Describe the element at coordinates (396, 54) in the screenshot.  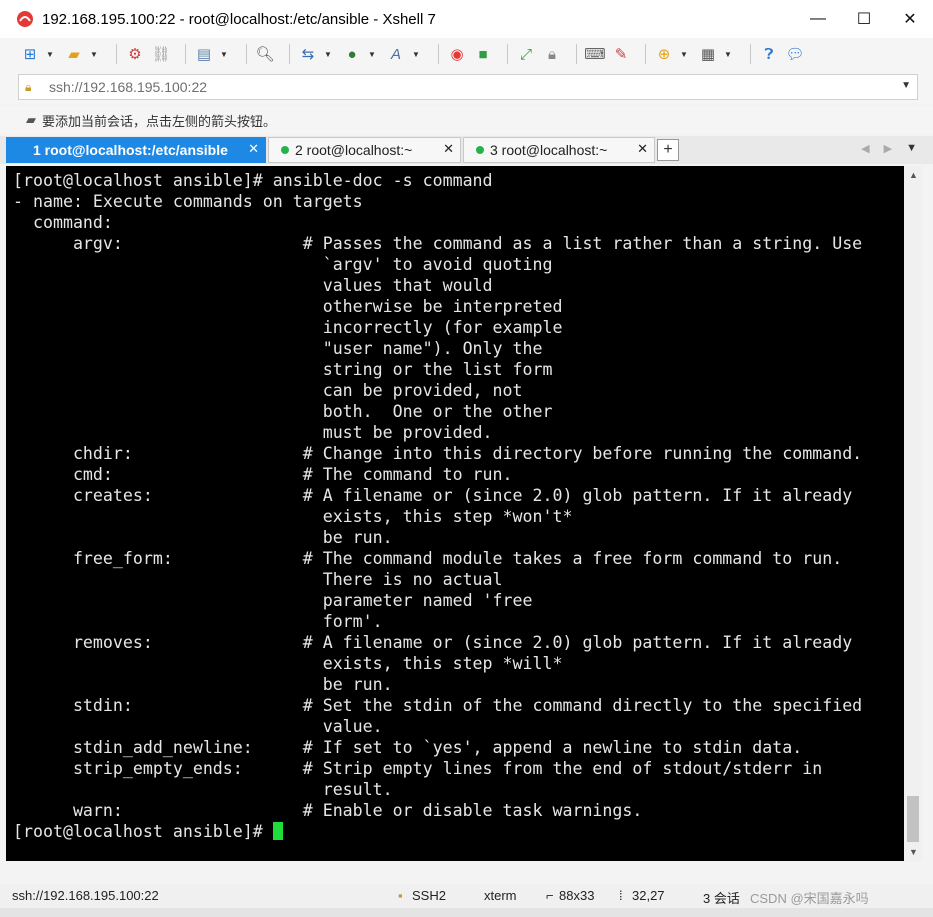
I see `font-icon: A` at that location.